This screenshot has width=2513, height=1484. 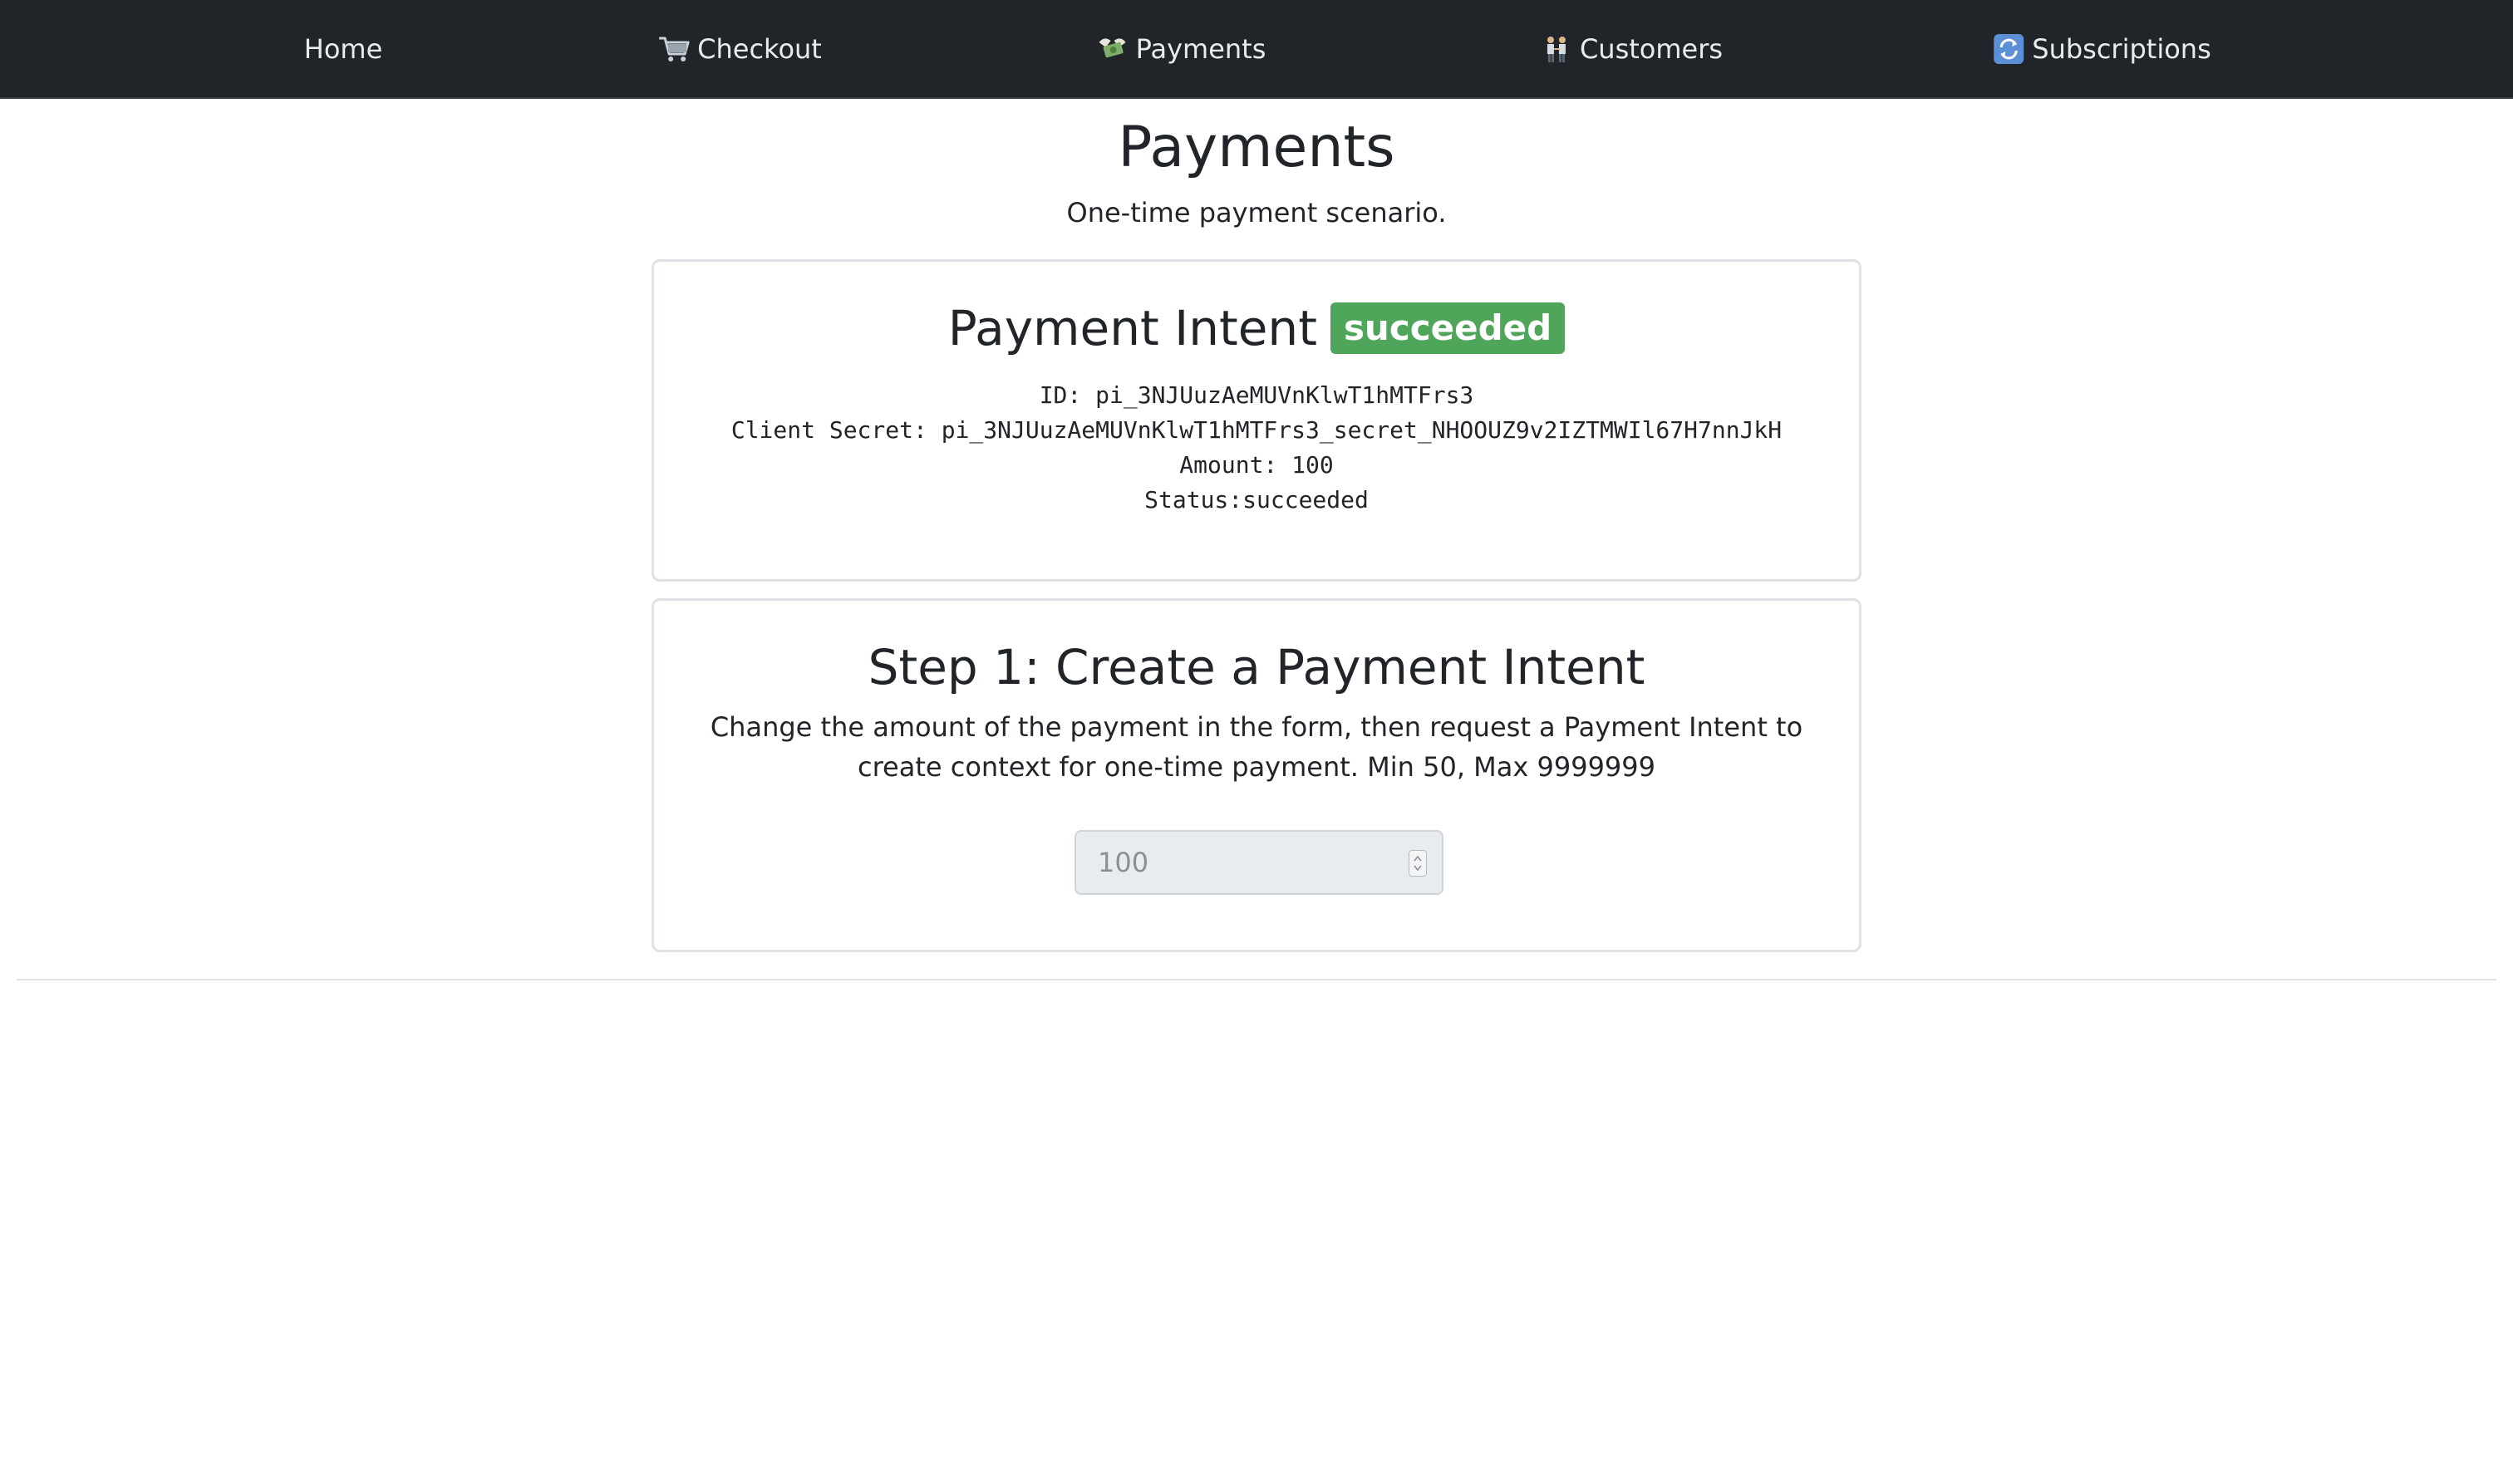 I want to click on nav-checkout-label: Checkout, so click(x=759, y=48).